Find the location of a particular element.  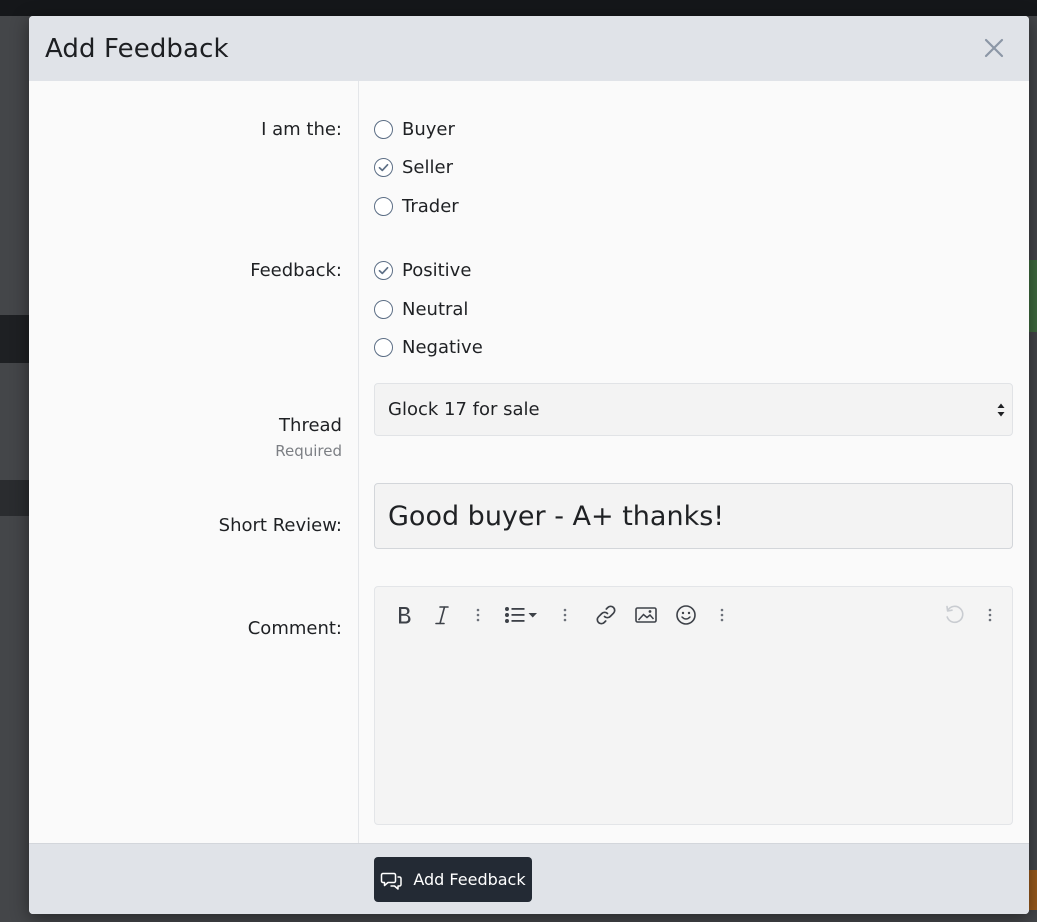

radio-negative: Negative is located at coordinates (428, 347).